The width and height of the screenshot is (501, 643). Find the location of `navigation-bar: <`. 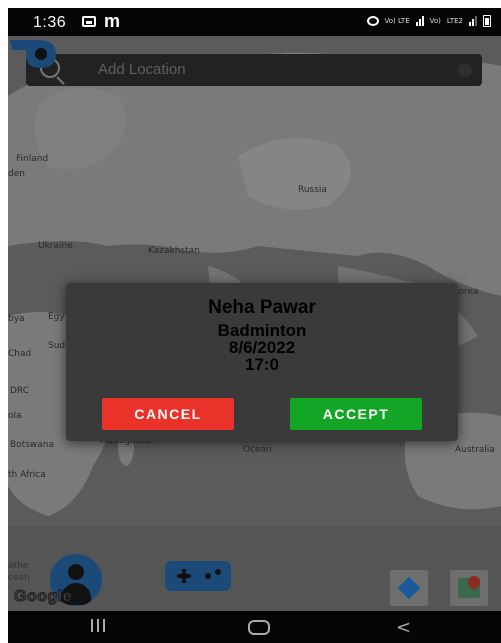

navigation-bar: < is located at coordinates (254, 627).